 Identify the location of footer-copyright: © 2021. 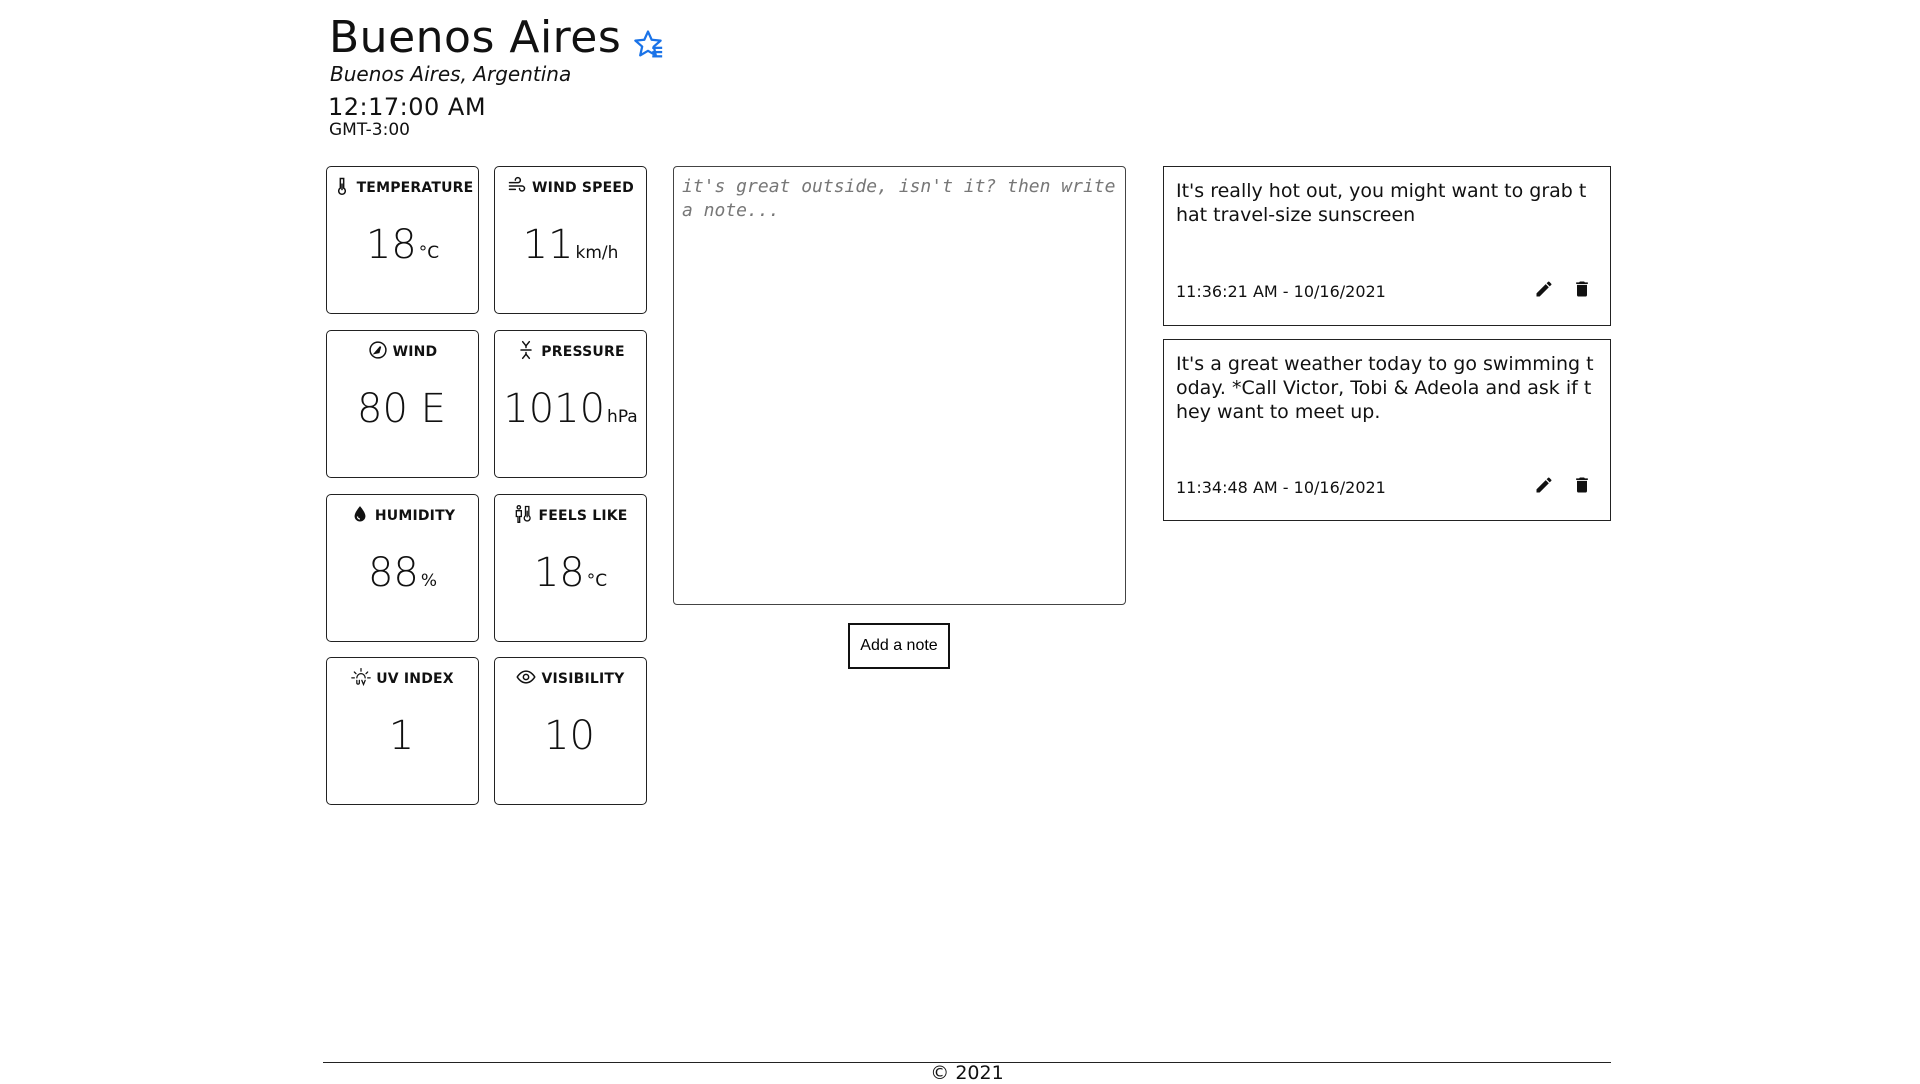
(967, 1073).